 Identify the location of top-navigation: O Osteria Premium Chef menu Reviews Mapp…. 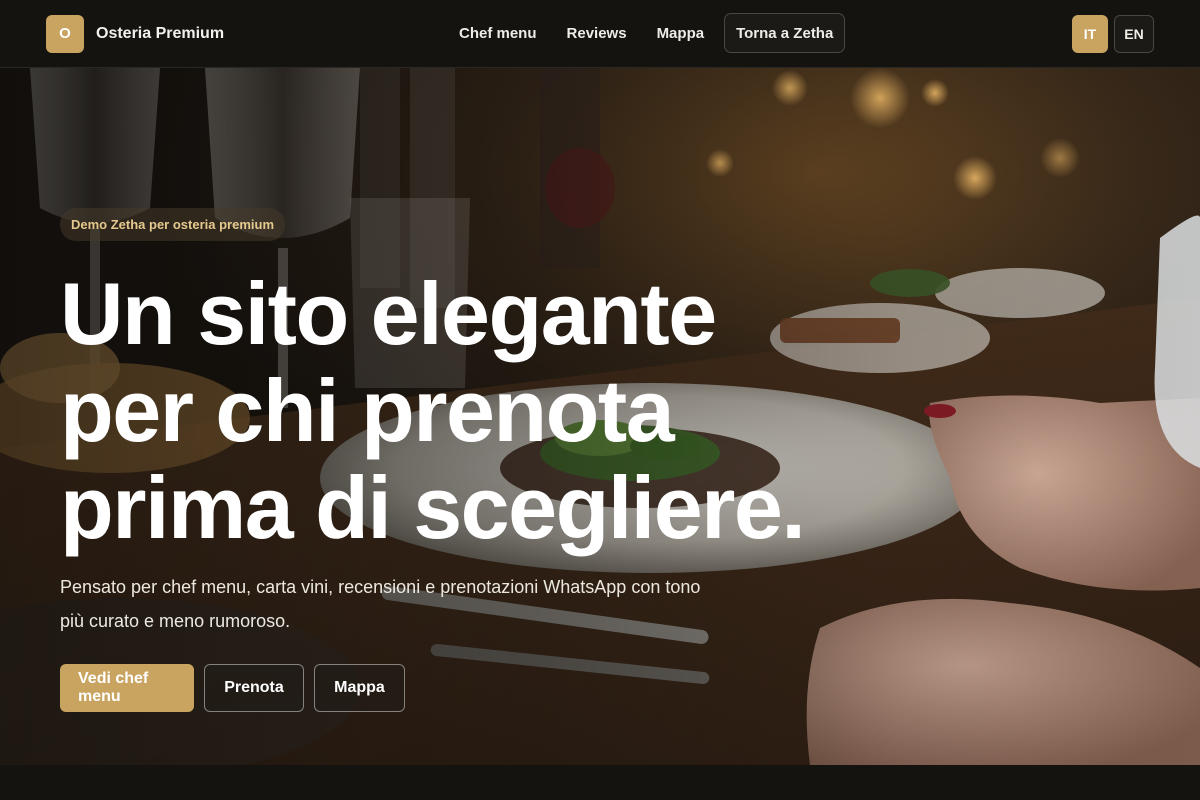
(600, 34).